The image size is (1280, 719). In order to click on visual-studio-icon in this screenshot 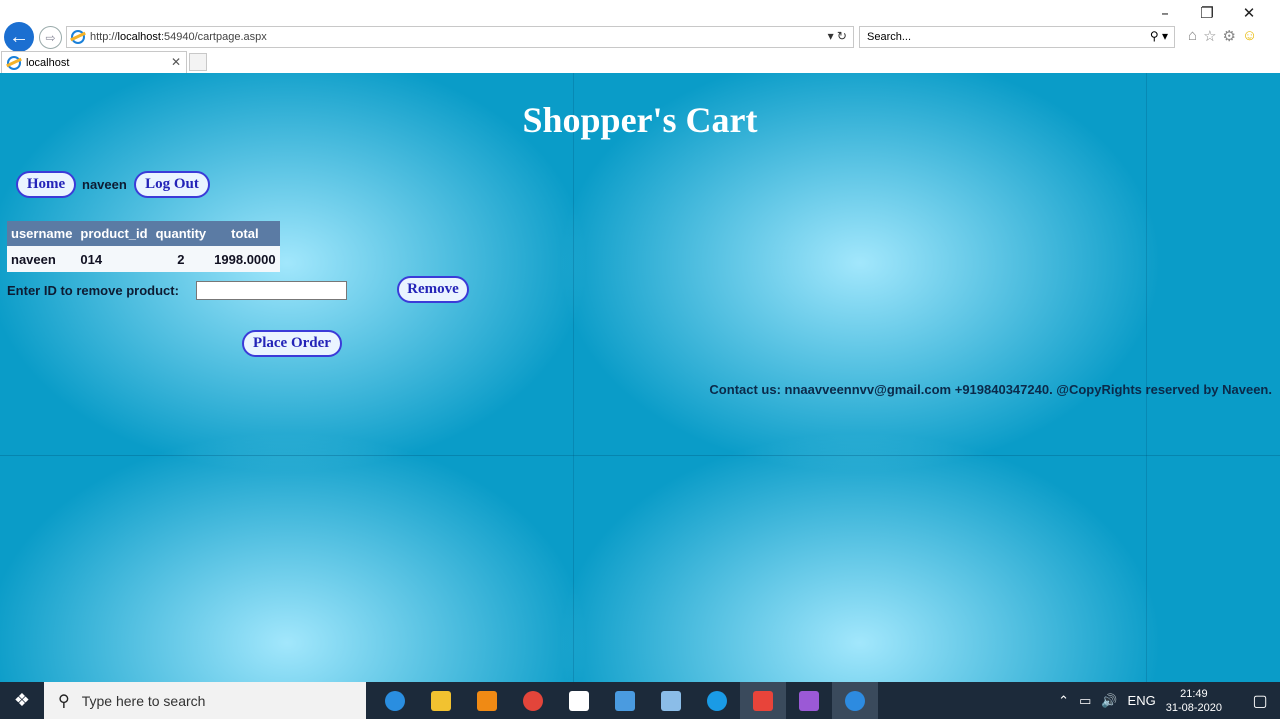, I will do `click(809, 700)`.